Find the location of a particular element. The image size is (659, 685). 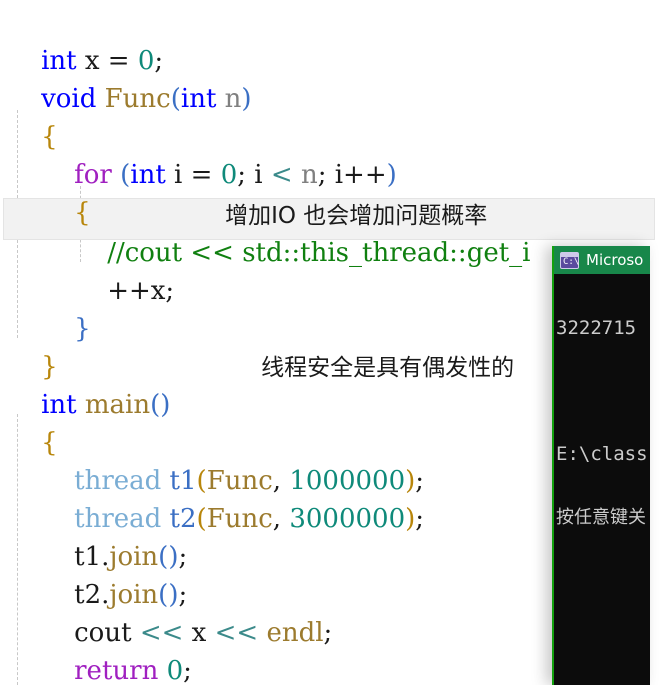

console-window-title: Microso is located at coordinates (615, 260).